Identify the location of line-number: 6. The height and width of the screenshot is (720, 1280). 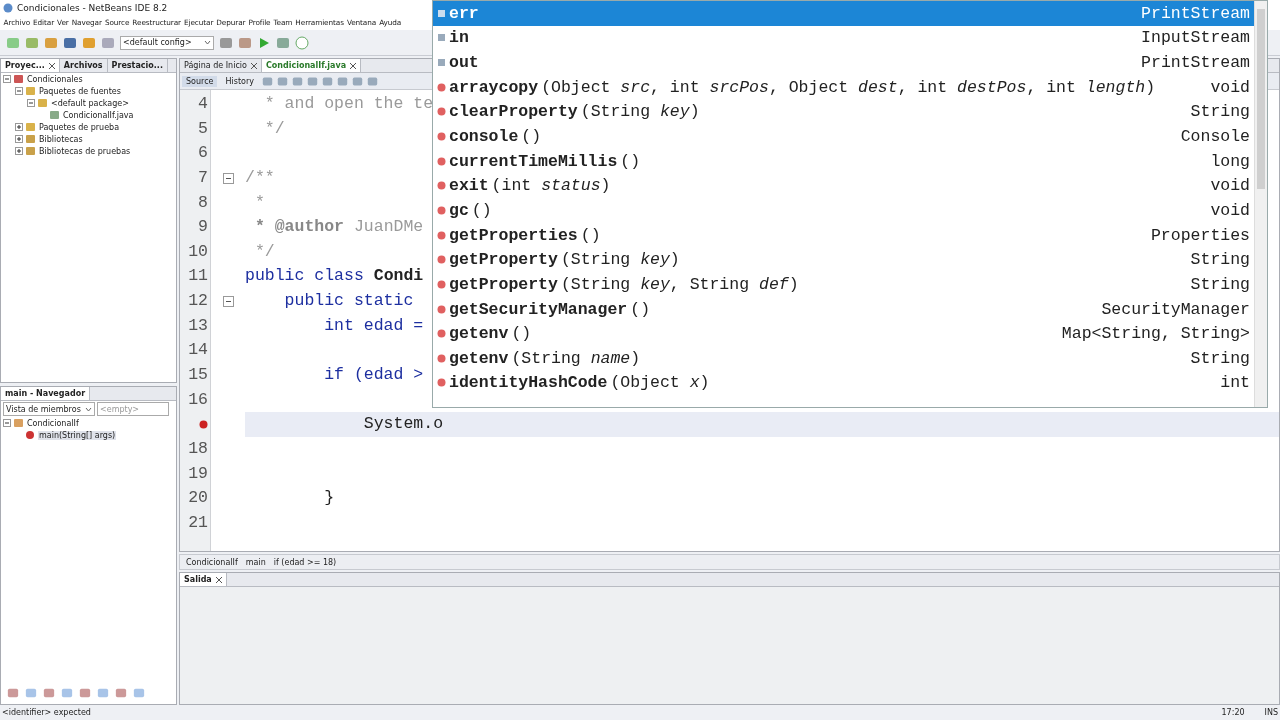
(203, 153).